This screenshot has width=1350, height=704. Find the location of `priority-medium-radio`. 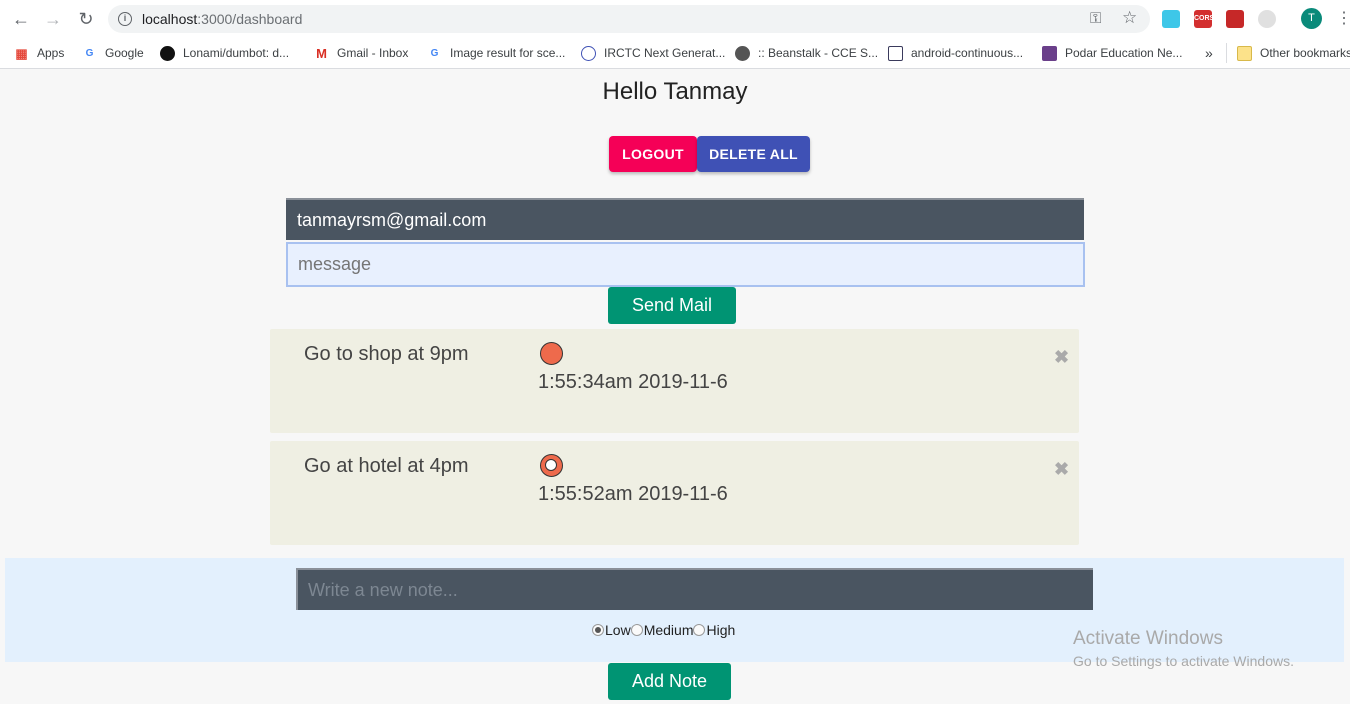

priority-medium-radio is located at coordinates (636, 630).